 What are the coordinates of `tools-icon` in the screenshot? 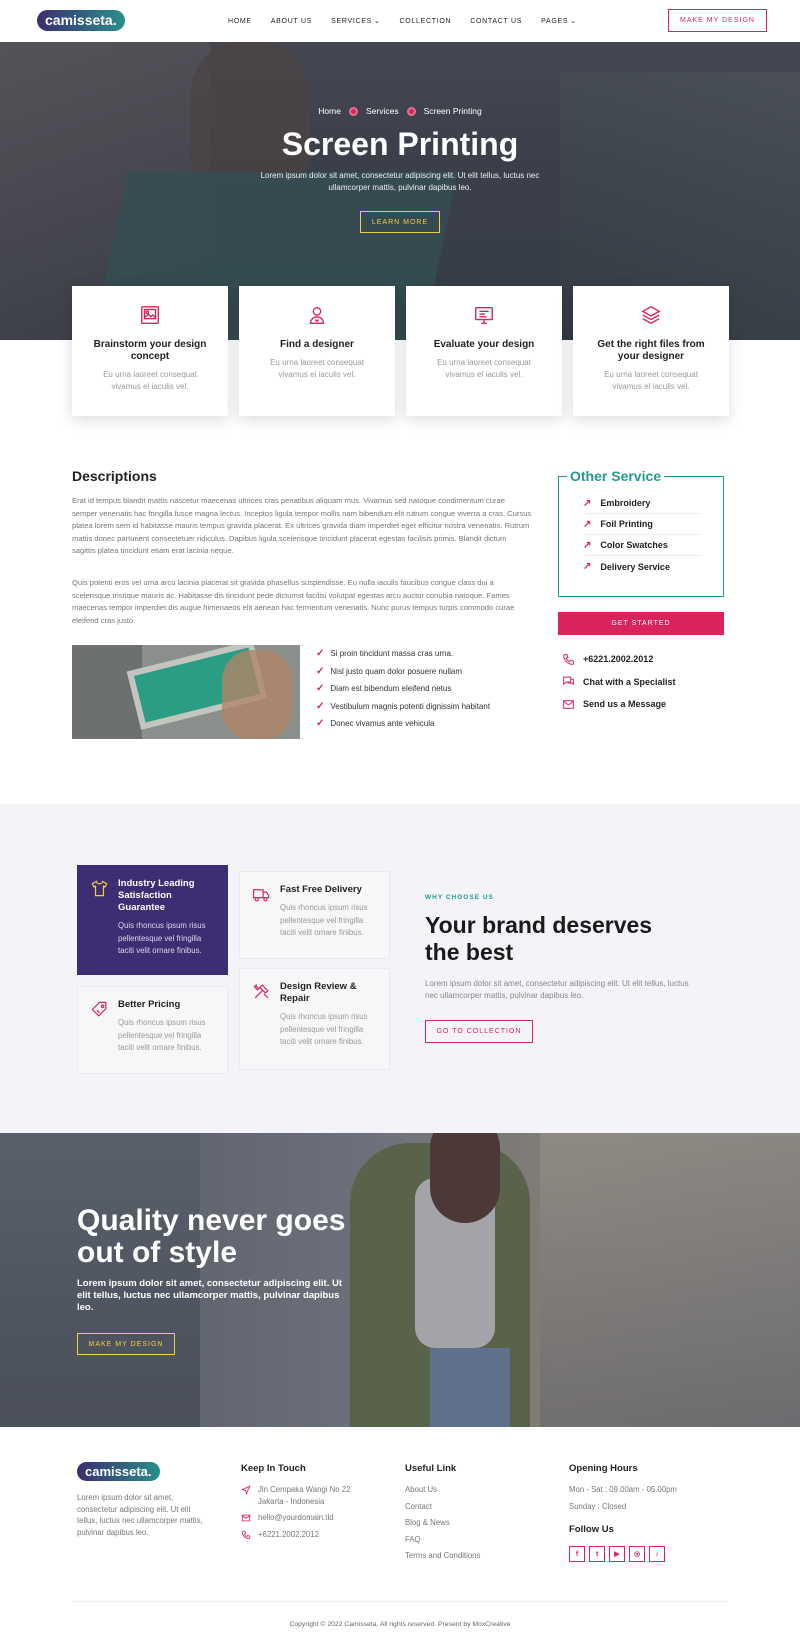 It's located at (261, 991).